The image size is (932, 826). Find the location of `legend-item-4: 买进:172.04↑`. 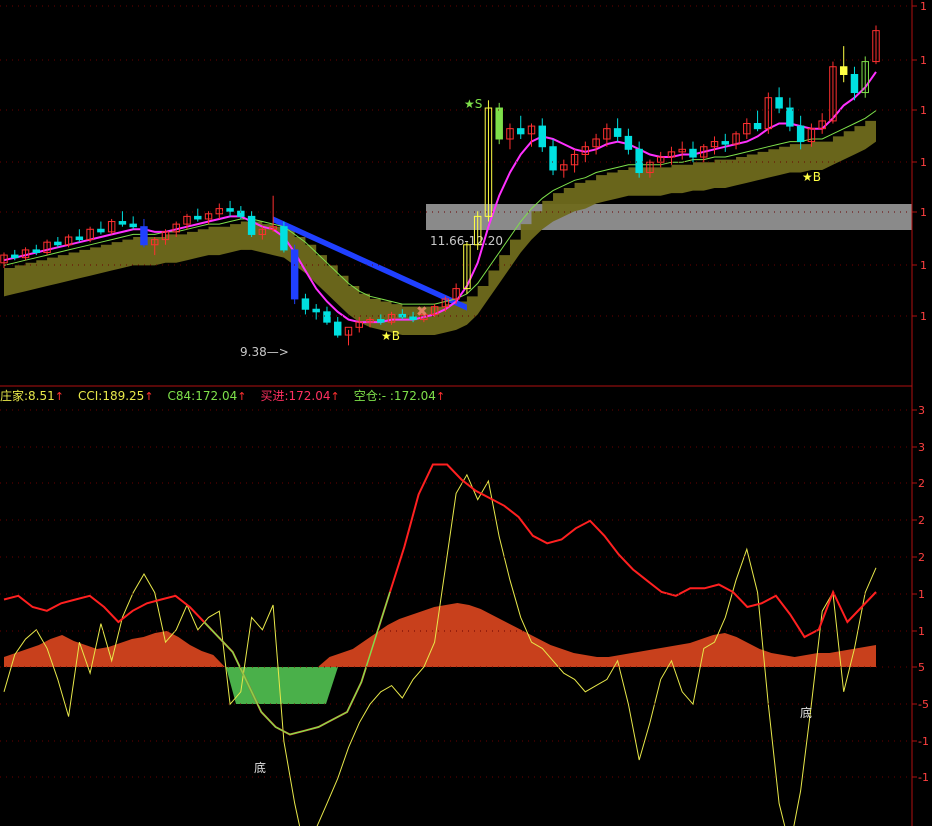

legend-item-4: 买进:172.04↑ is located at coordinates (299, 396).